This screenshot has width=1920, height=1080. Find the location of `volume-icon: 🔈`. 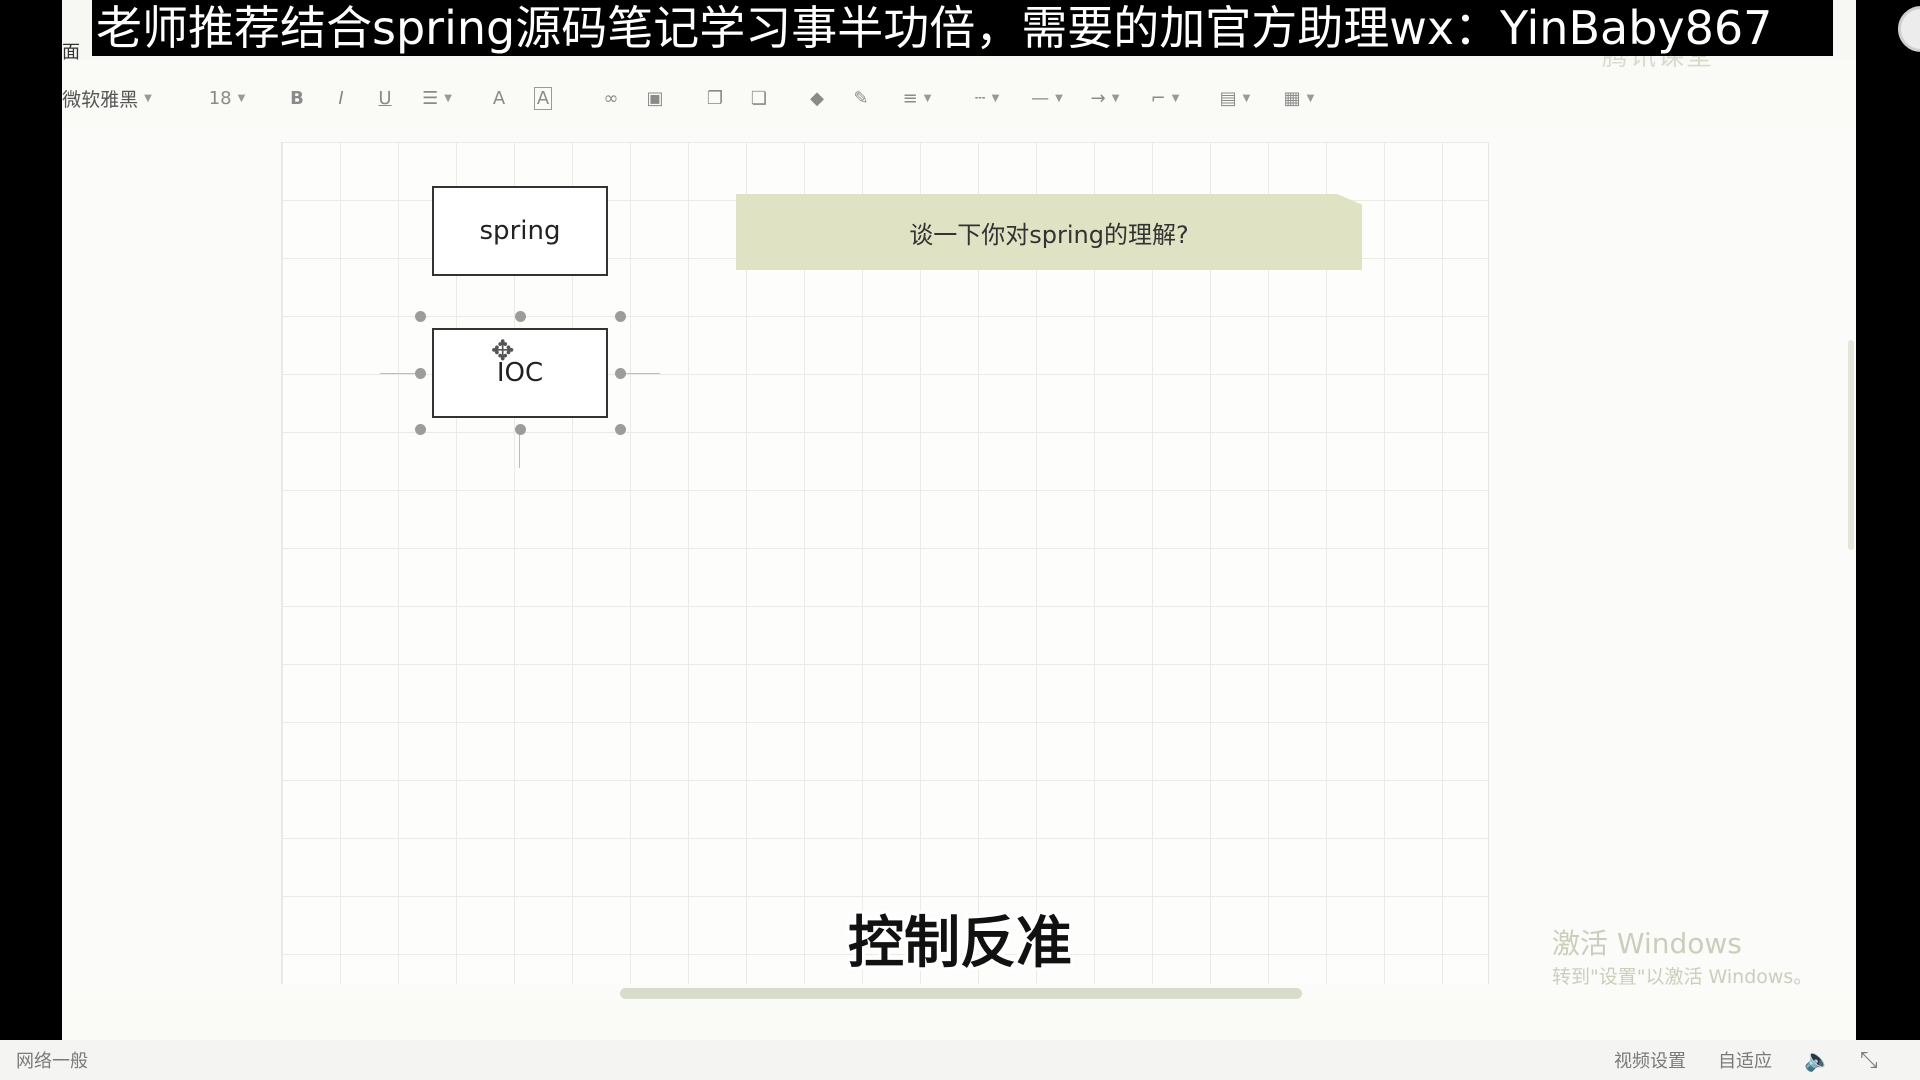

volume-icon: 🔈 is located at coordinates (1817, 1060).